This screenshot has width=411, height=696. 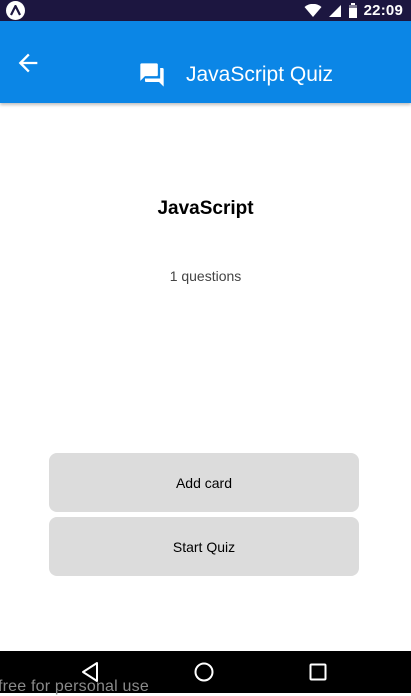 I want to click on back-button, so click(x=28, y=63).